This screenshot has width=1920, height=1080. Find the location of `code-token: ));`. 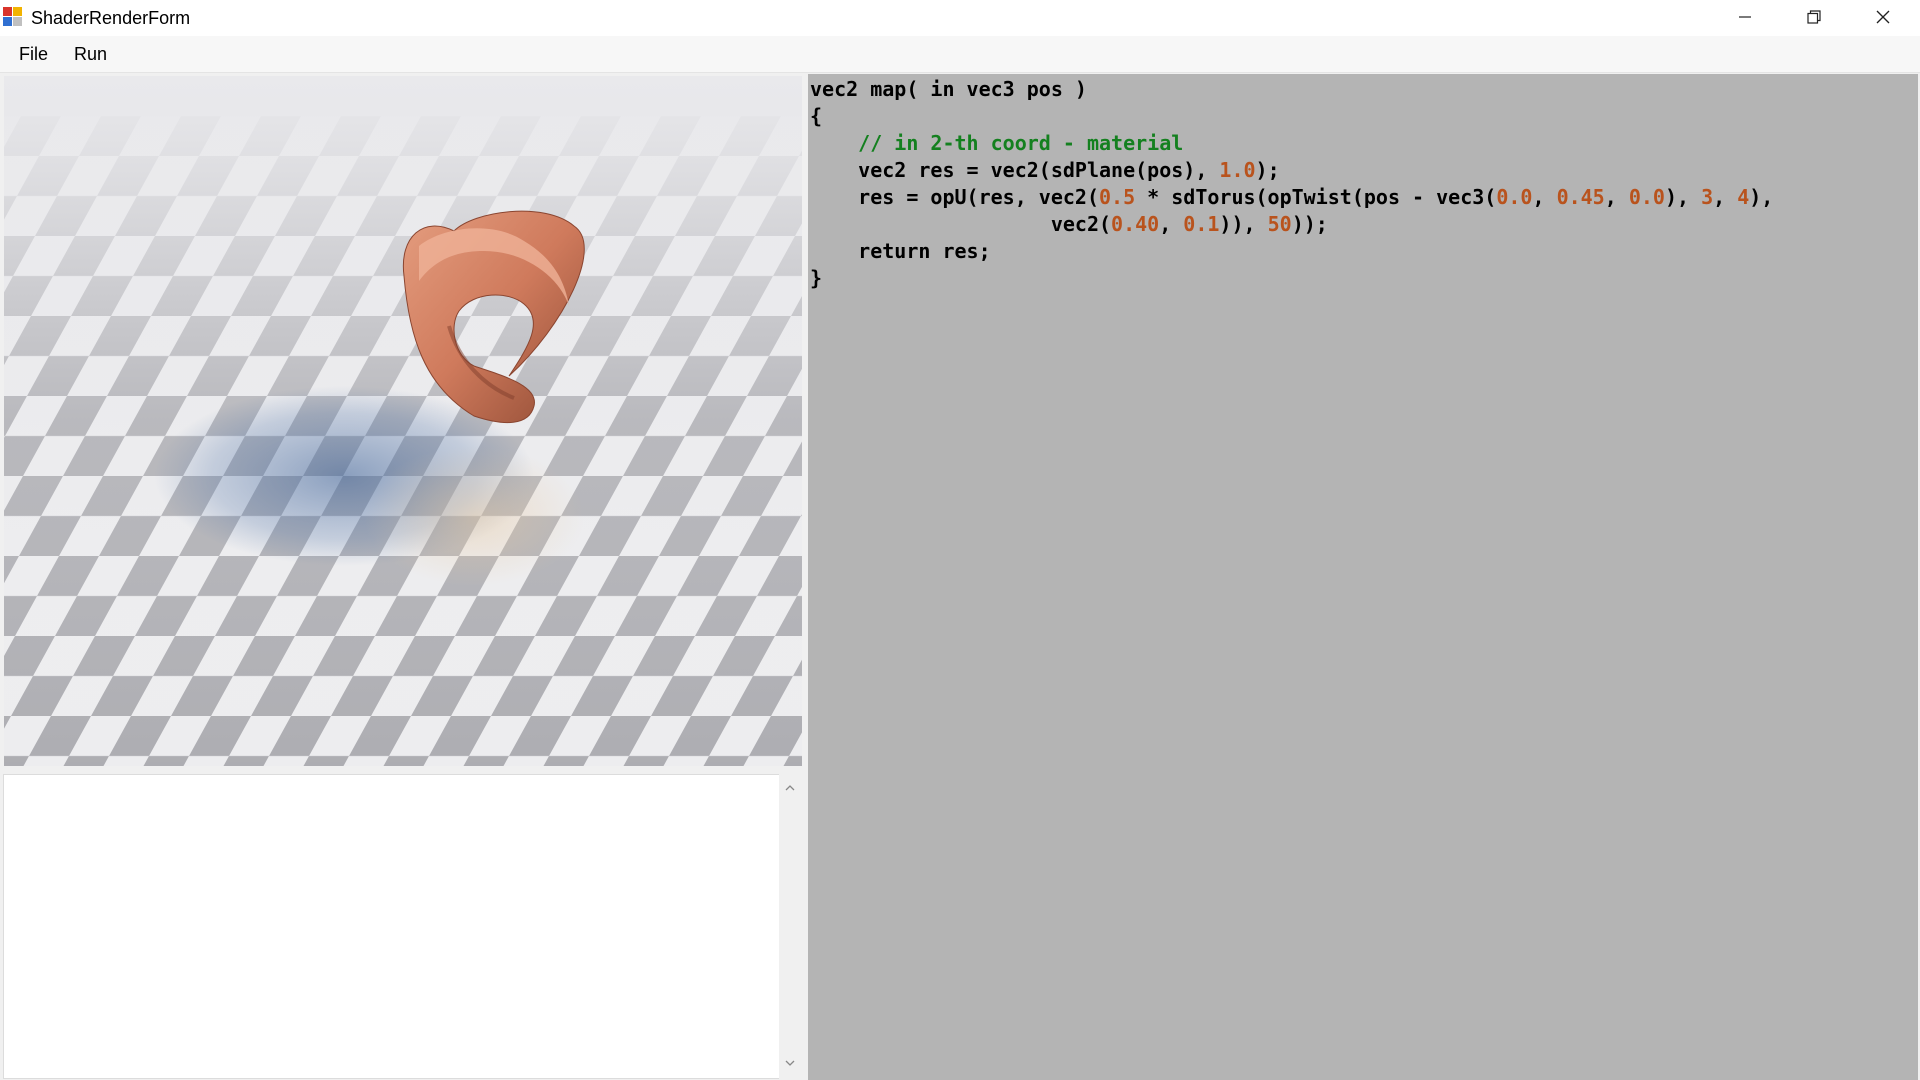

code-token: )); is located at coordinates (1309, 224).